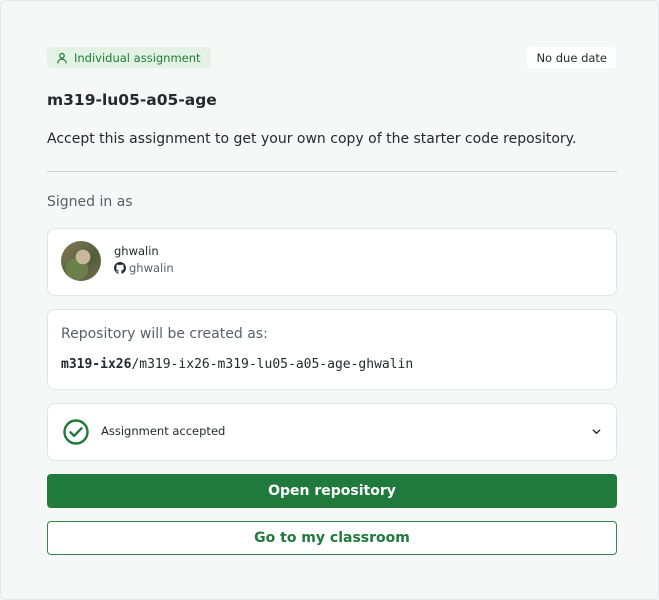 Image resolution: width=659 pixels, height=600 pixels. I want to click on check-circle-icon, so click(76, 432).